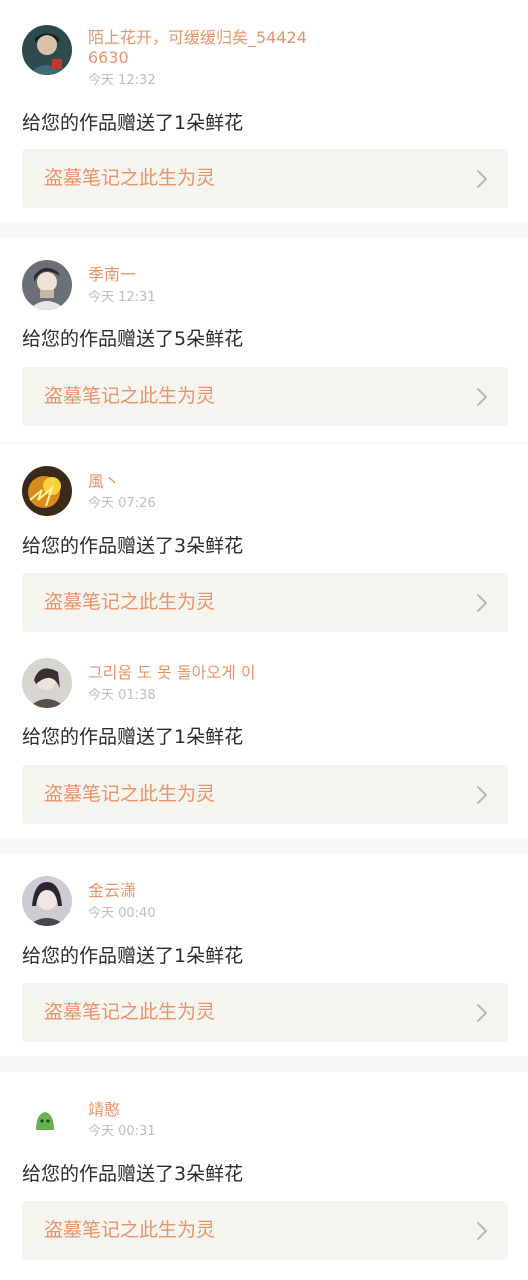  I want to click on username: 金云潇, so click(198, 891).